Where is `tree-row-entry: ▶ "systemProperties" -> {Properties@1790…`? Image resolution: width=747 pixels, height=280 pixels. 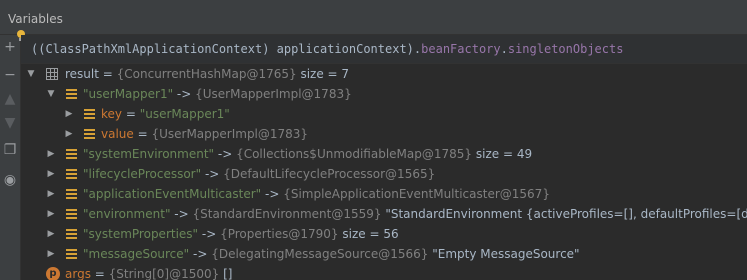 tree-row-entry: ▶ "systemProperties" -> {Properties@1790… is located at coordinates (384, 234).